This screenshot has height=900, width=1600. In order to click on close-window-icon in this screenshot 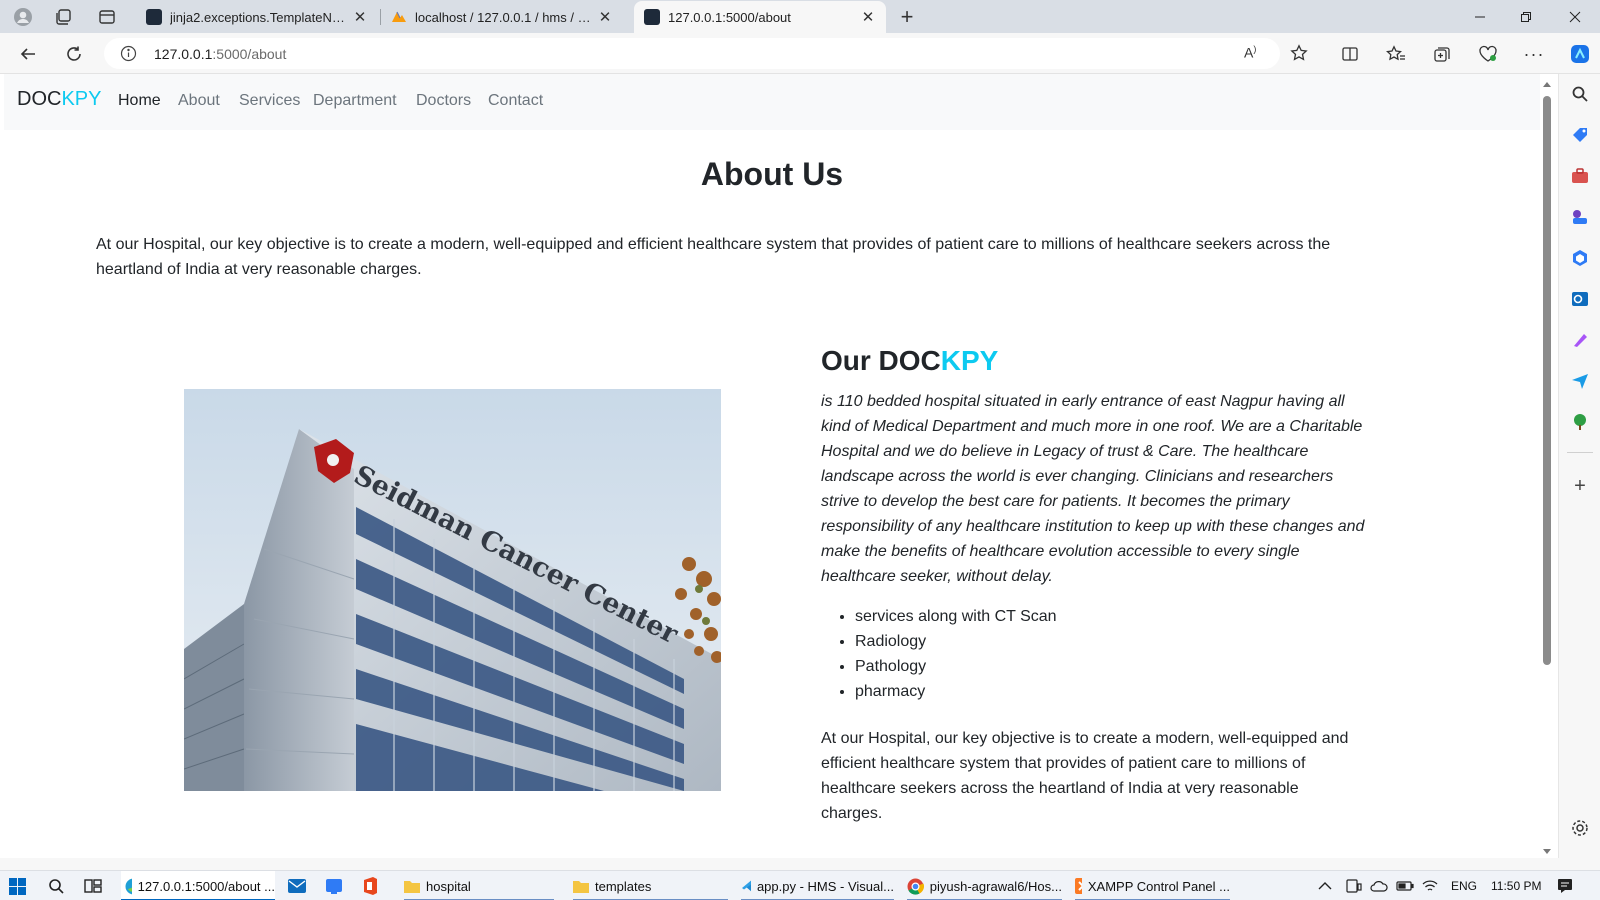, I will do `click(1575, 16)`.